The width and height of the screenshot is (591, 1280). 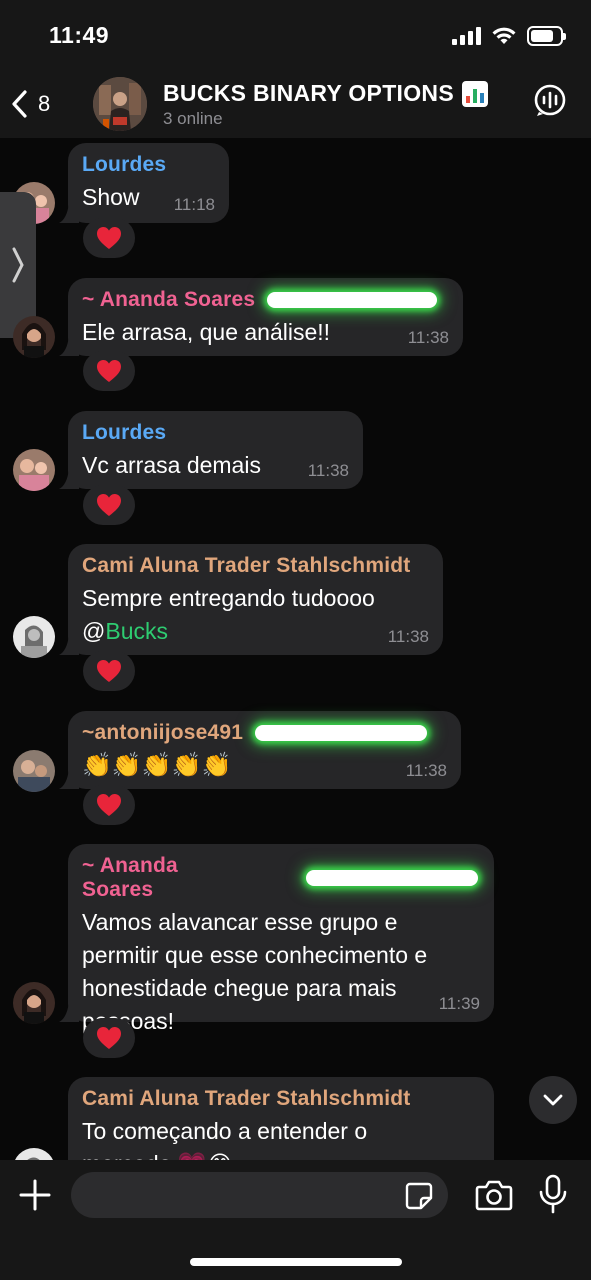 What do you see at coordinates (19, 104) in the screenshot?
I see `chevron-left-icon` at bounding box center [19, 104].